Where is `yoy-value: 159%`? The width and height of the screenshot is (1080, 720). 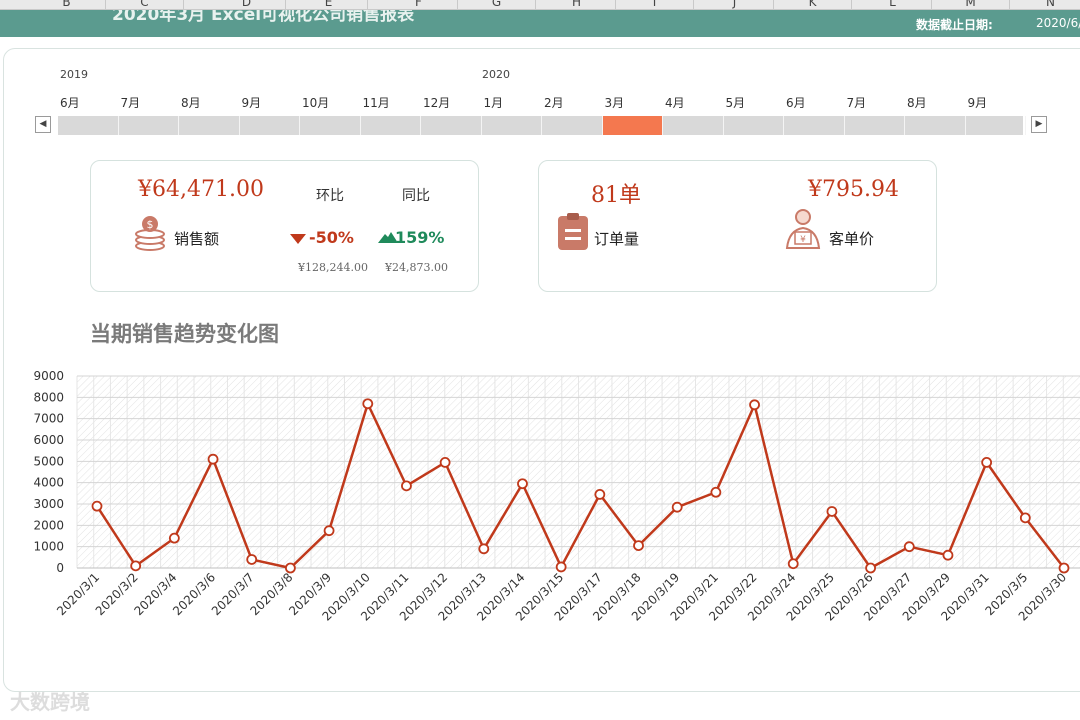
yoy-value: 159% is located at coordinates (420, 237).